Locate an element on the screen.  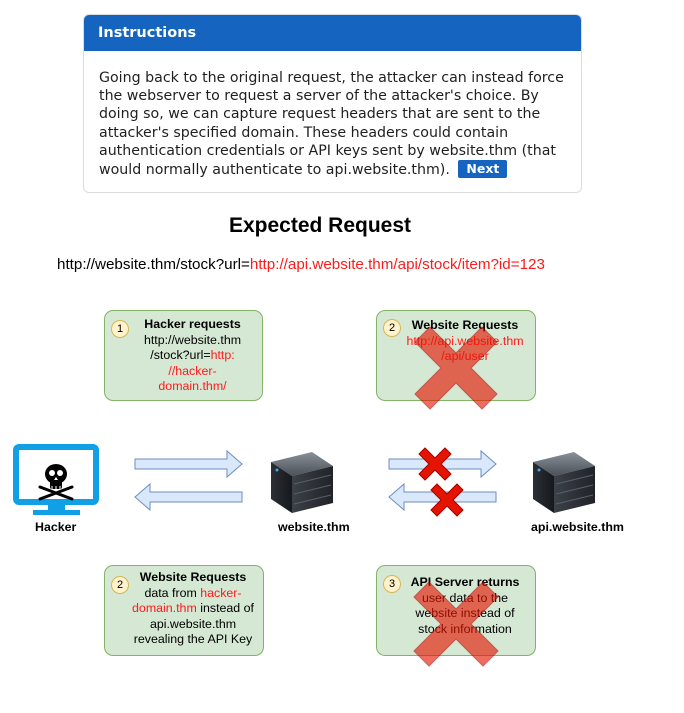
api-label: api.website.thm is located at coordinates (577, 527).